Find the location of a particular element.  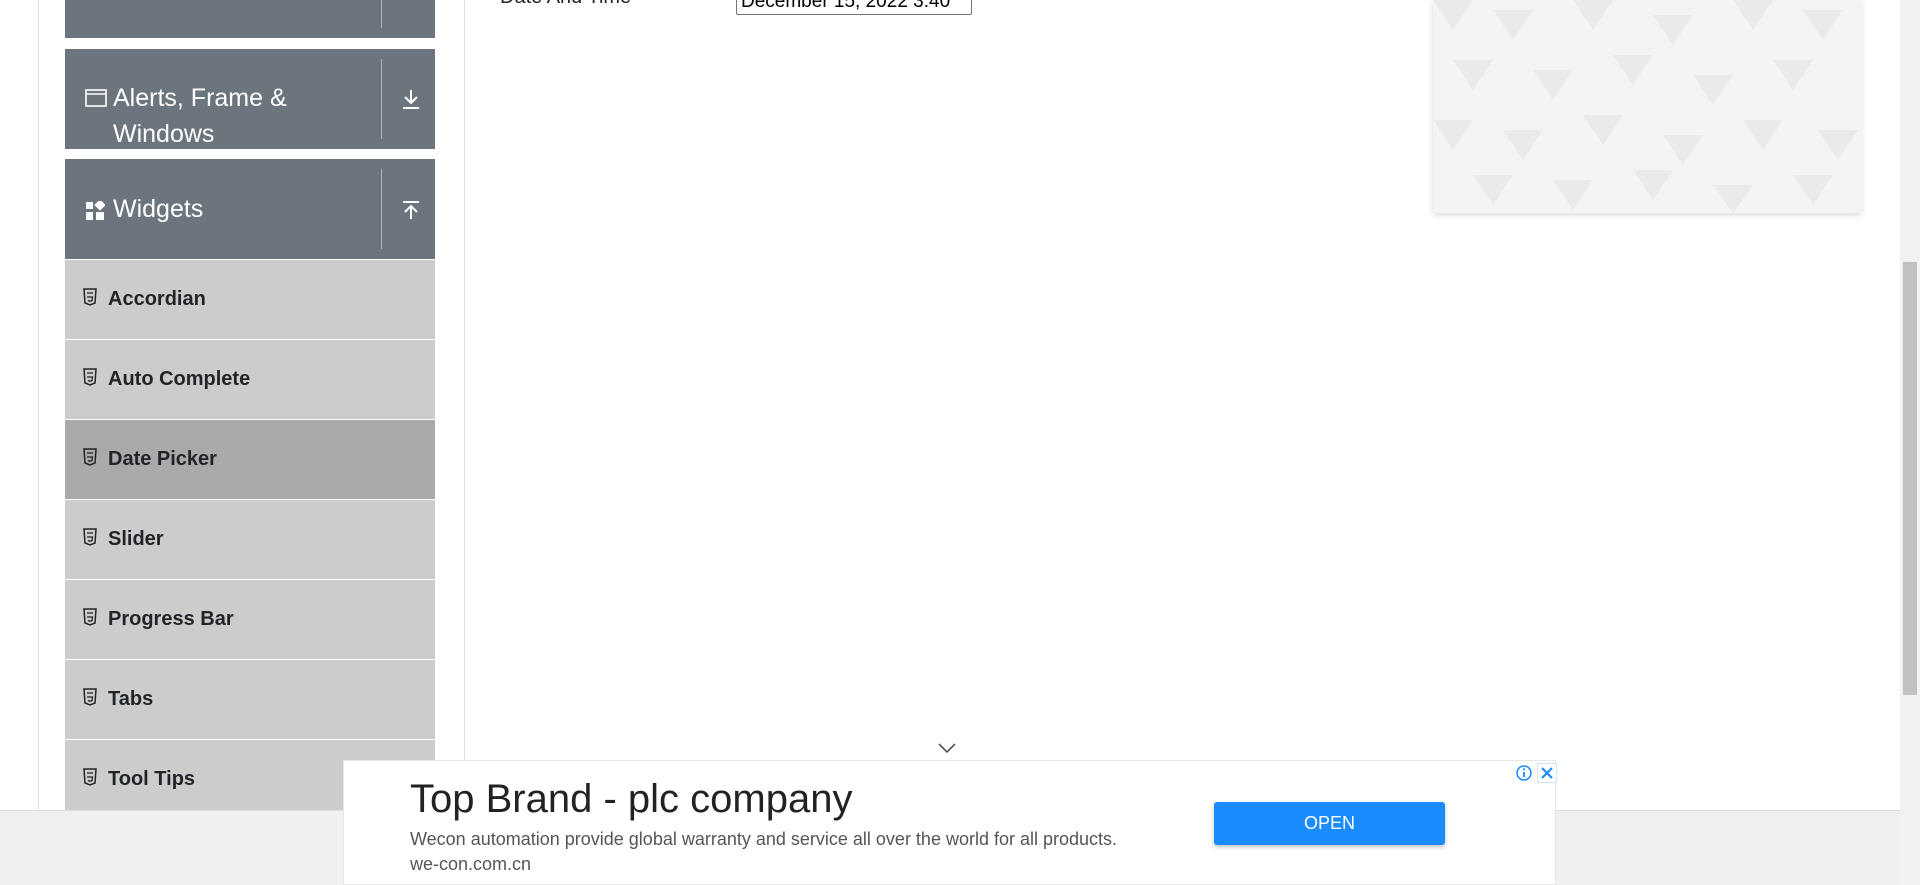

sidebar-item-label: Auto Complete is located at coordinates (179, 379).